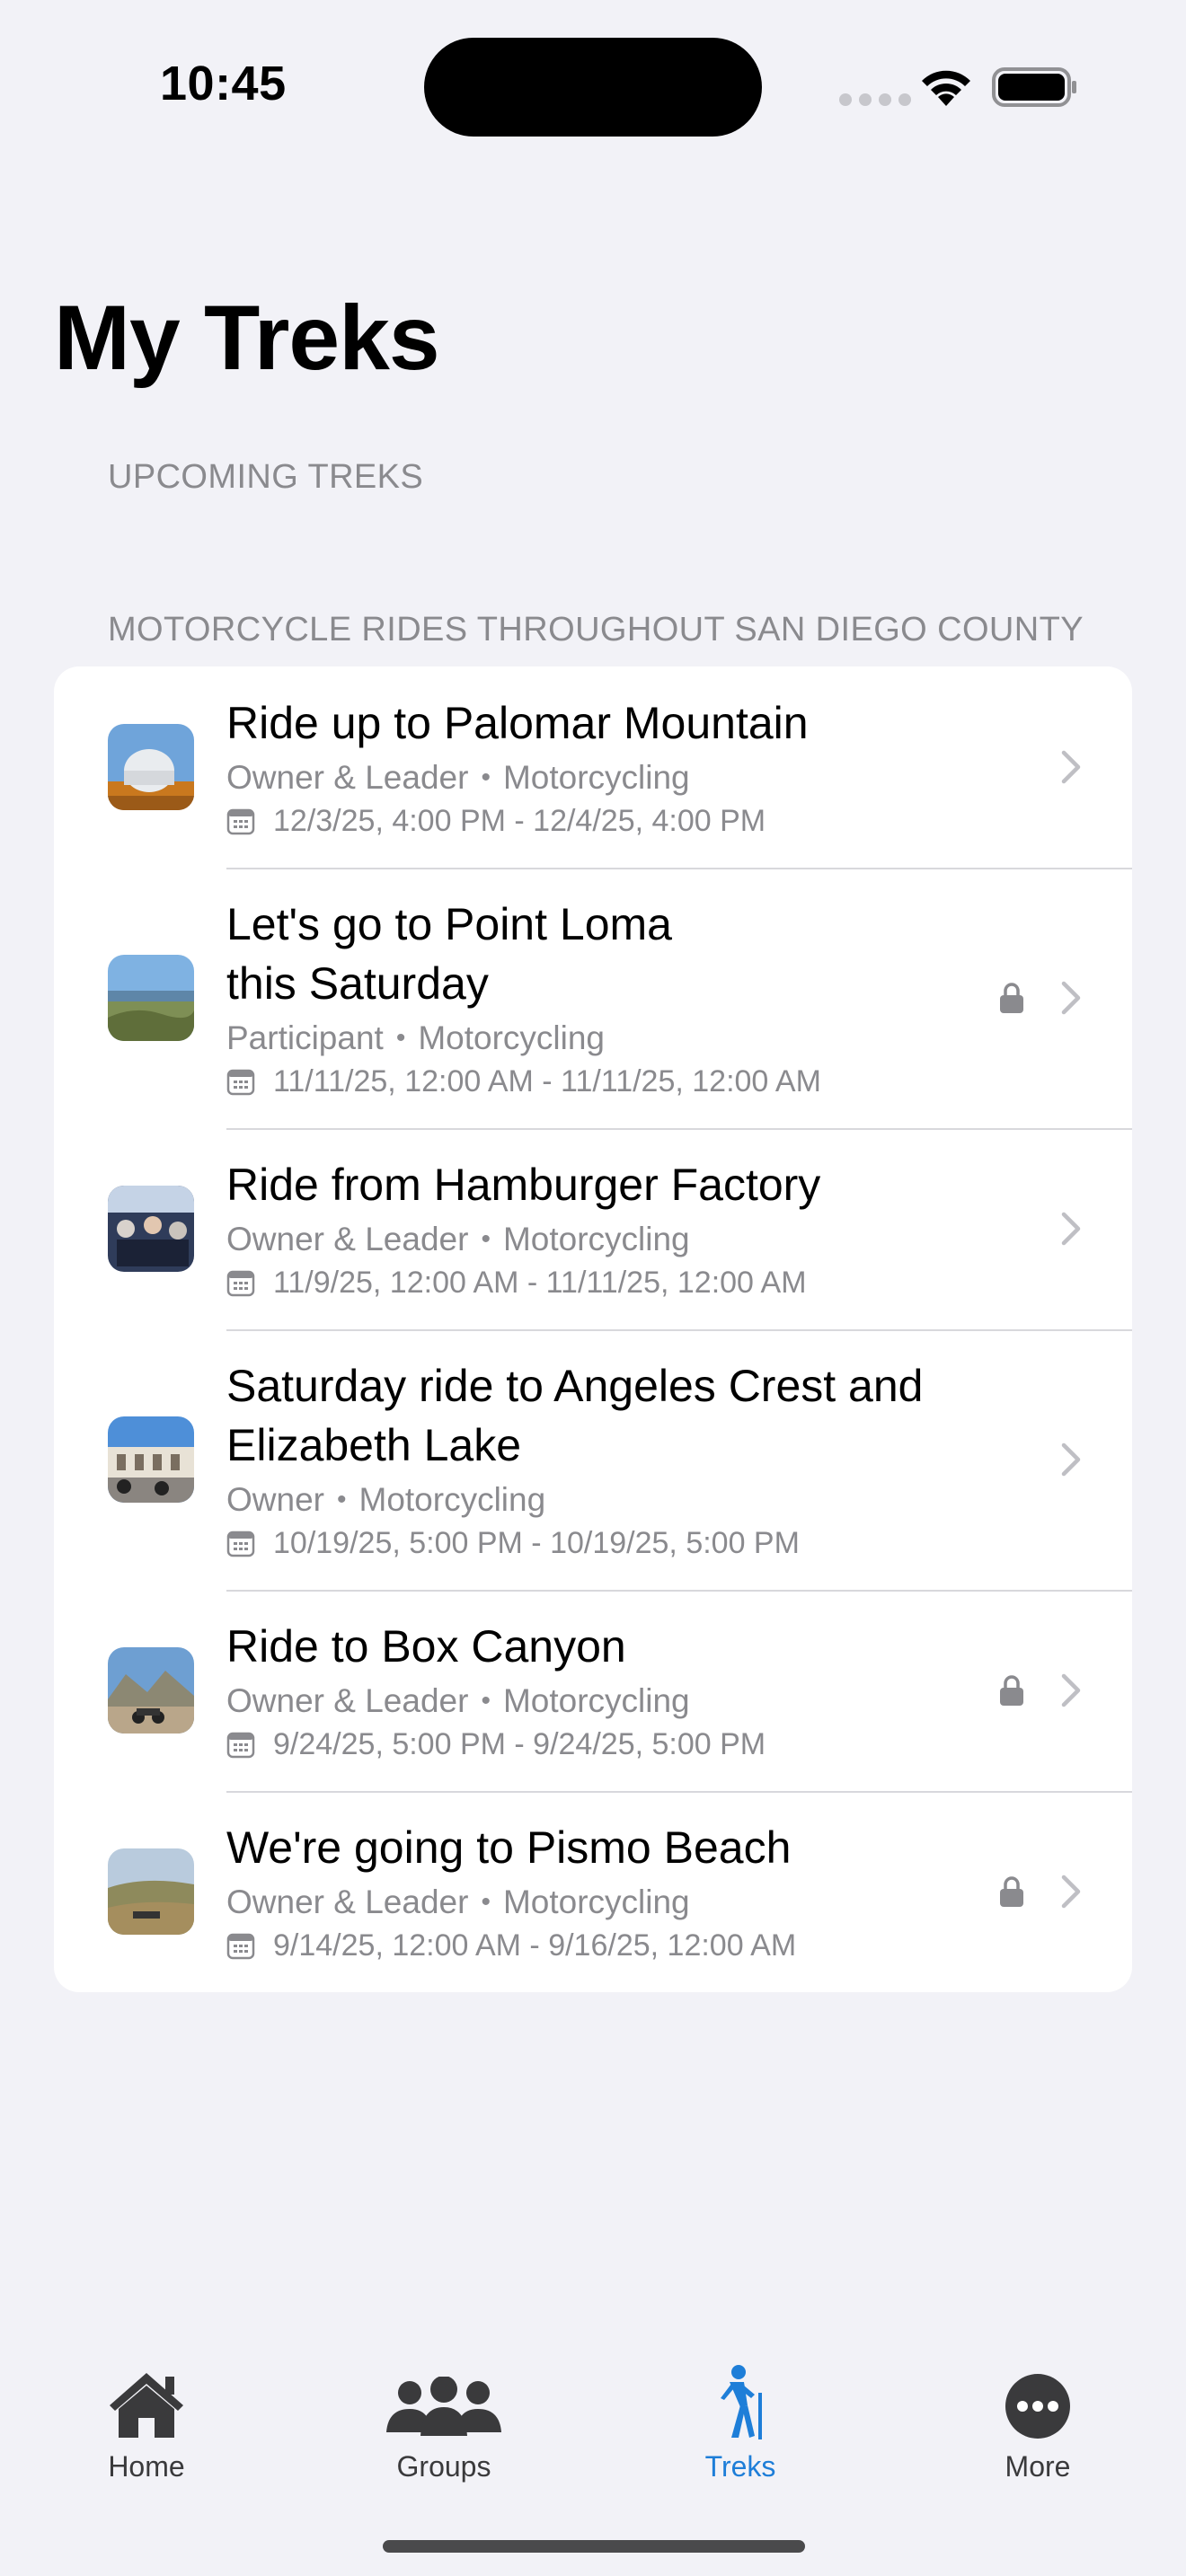 The width and height of the screenshot is (1186, 2576). I want to click on tab-home: Home, so click(146, 2421).